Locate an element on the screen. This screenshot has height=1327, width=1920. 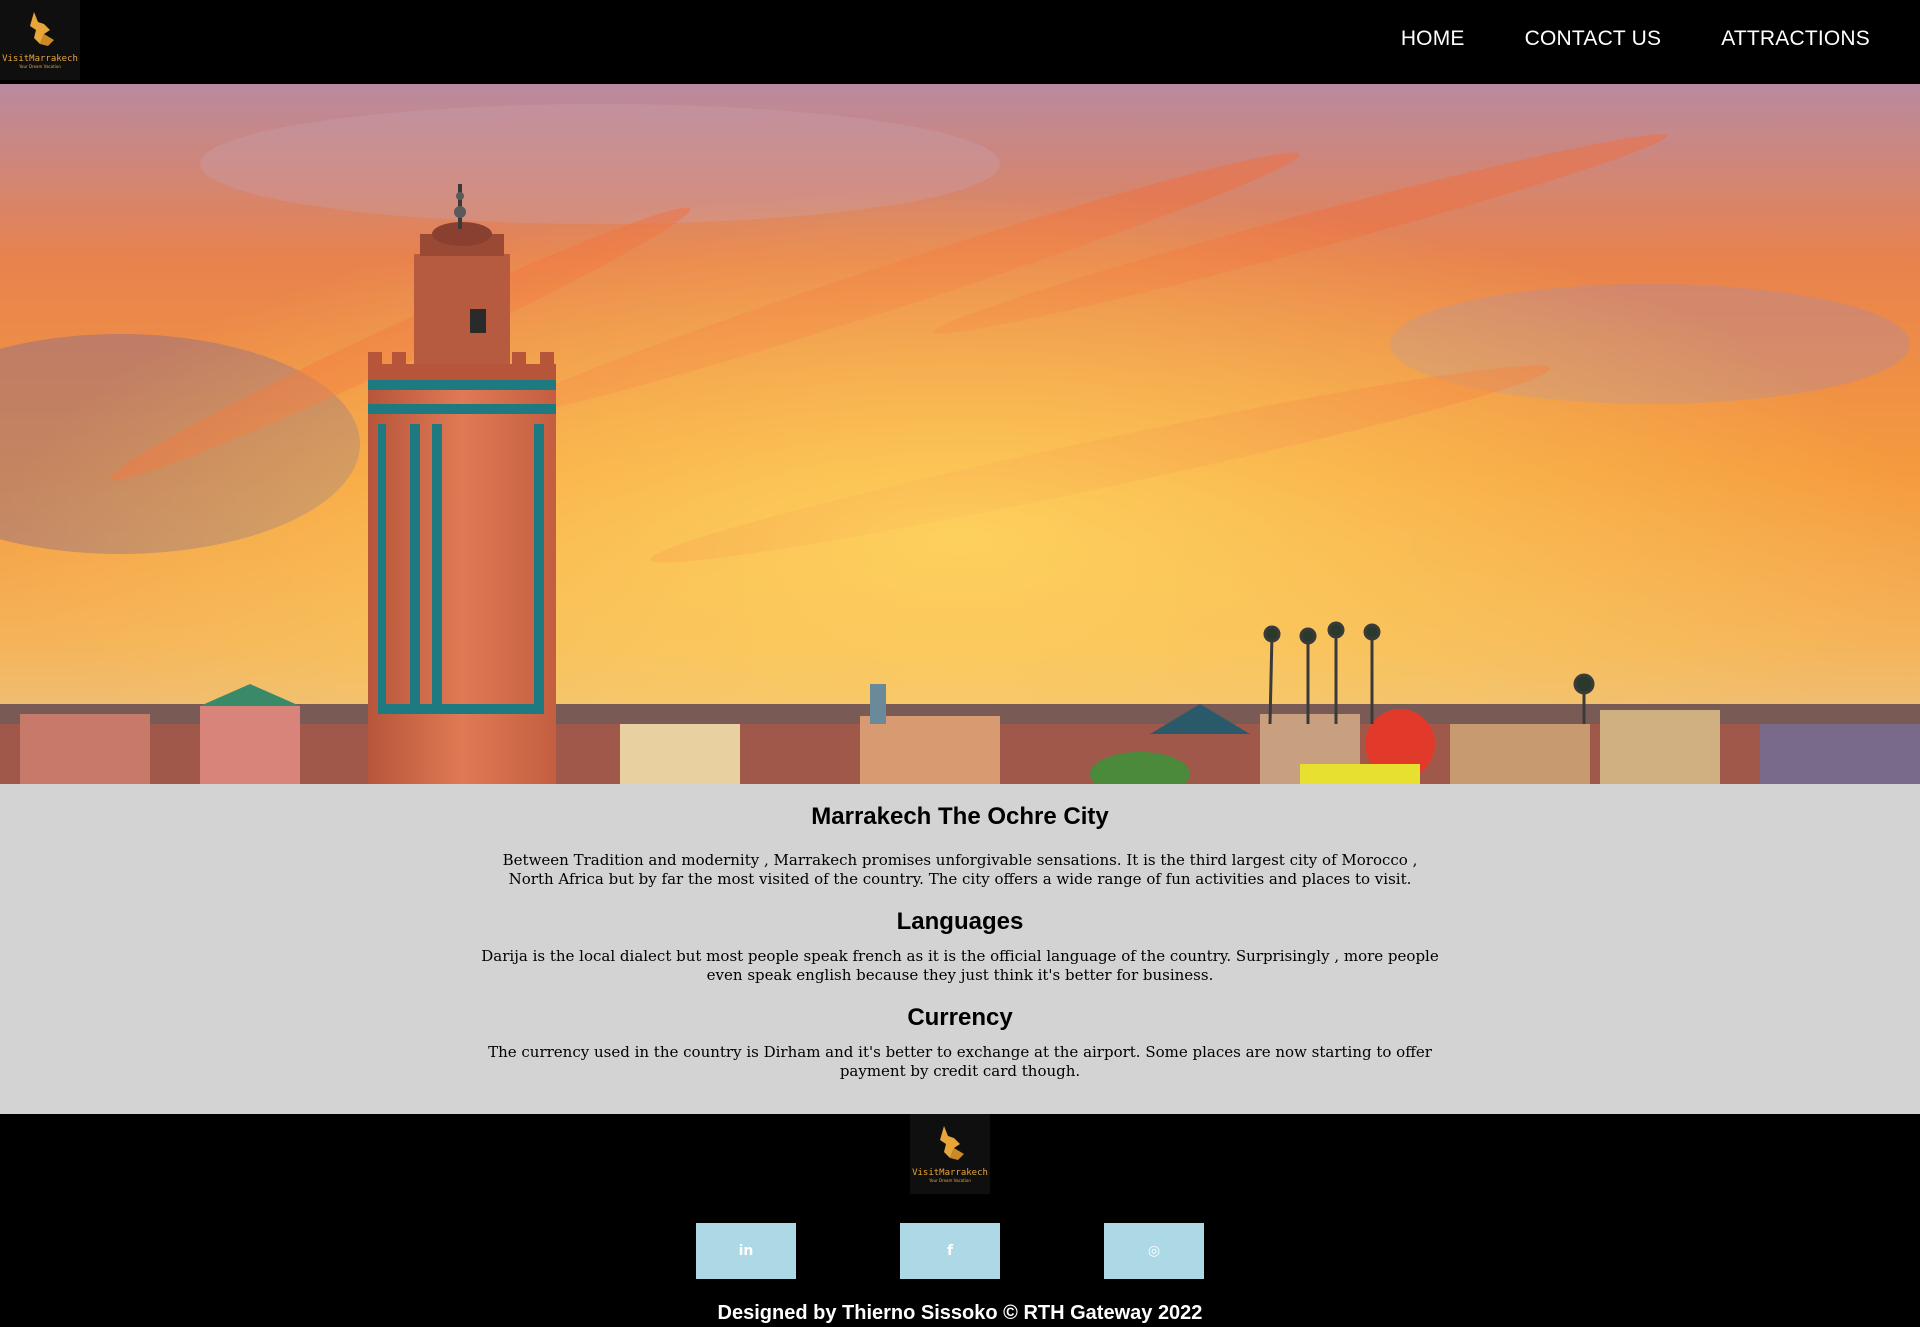
linkedin-icon: in is located at coordinates (746, 1251).